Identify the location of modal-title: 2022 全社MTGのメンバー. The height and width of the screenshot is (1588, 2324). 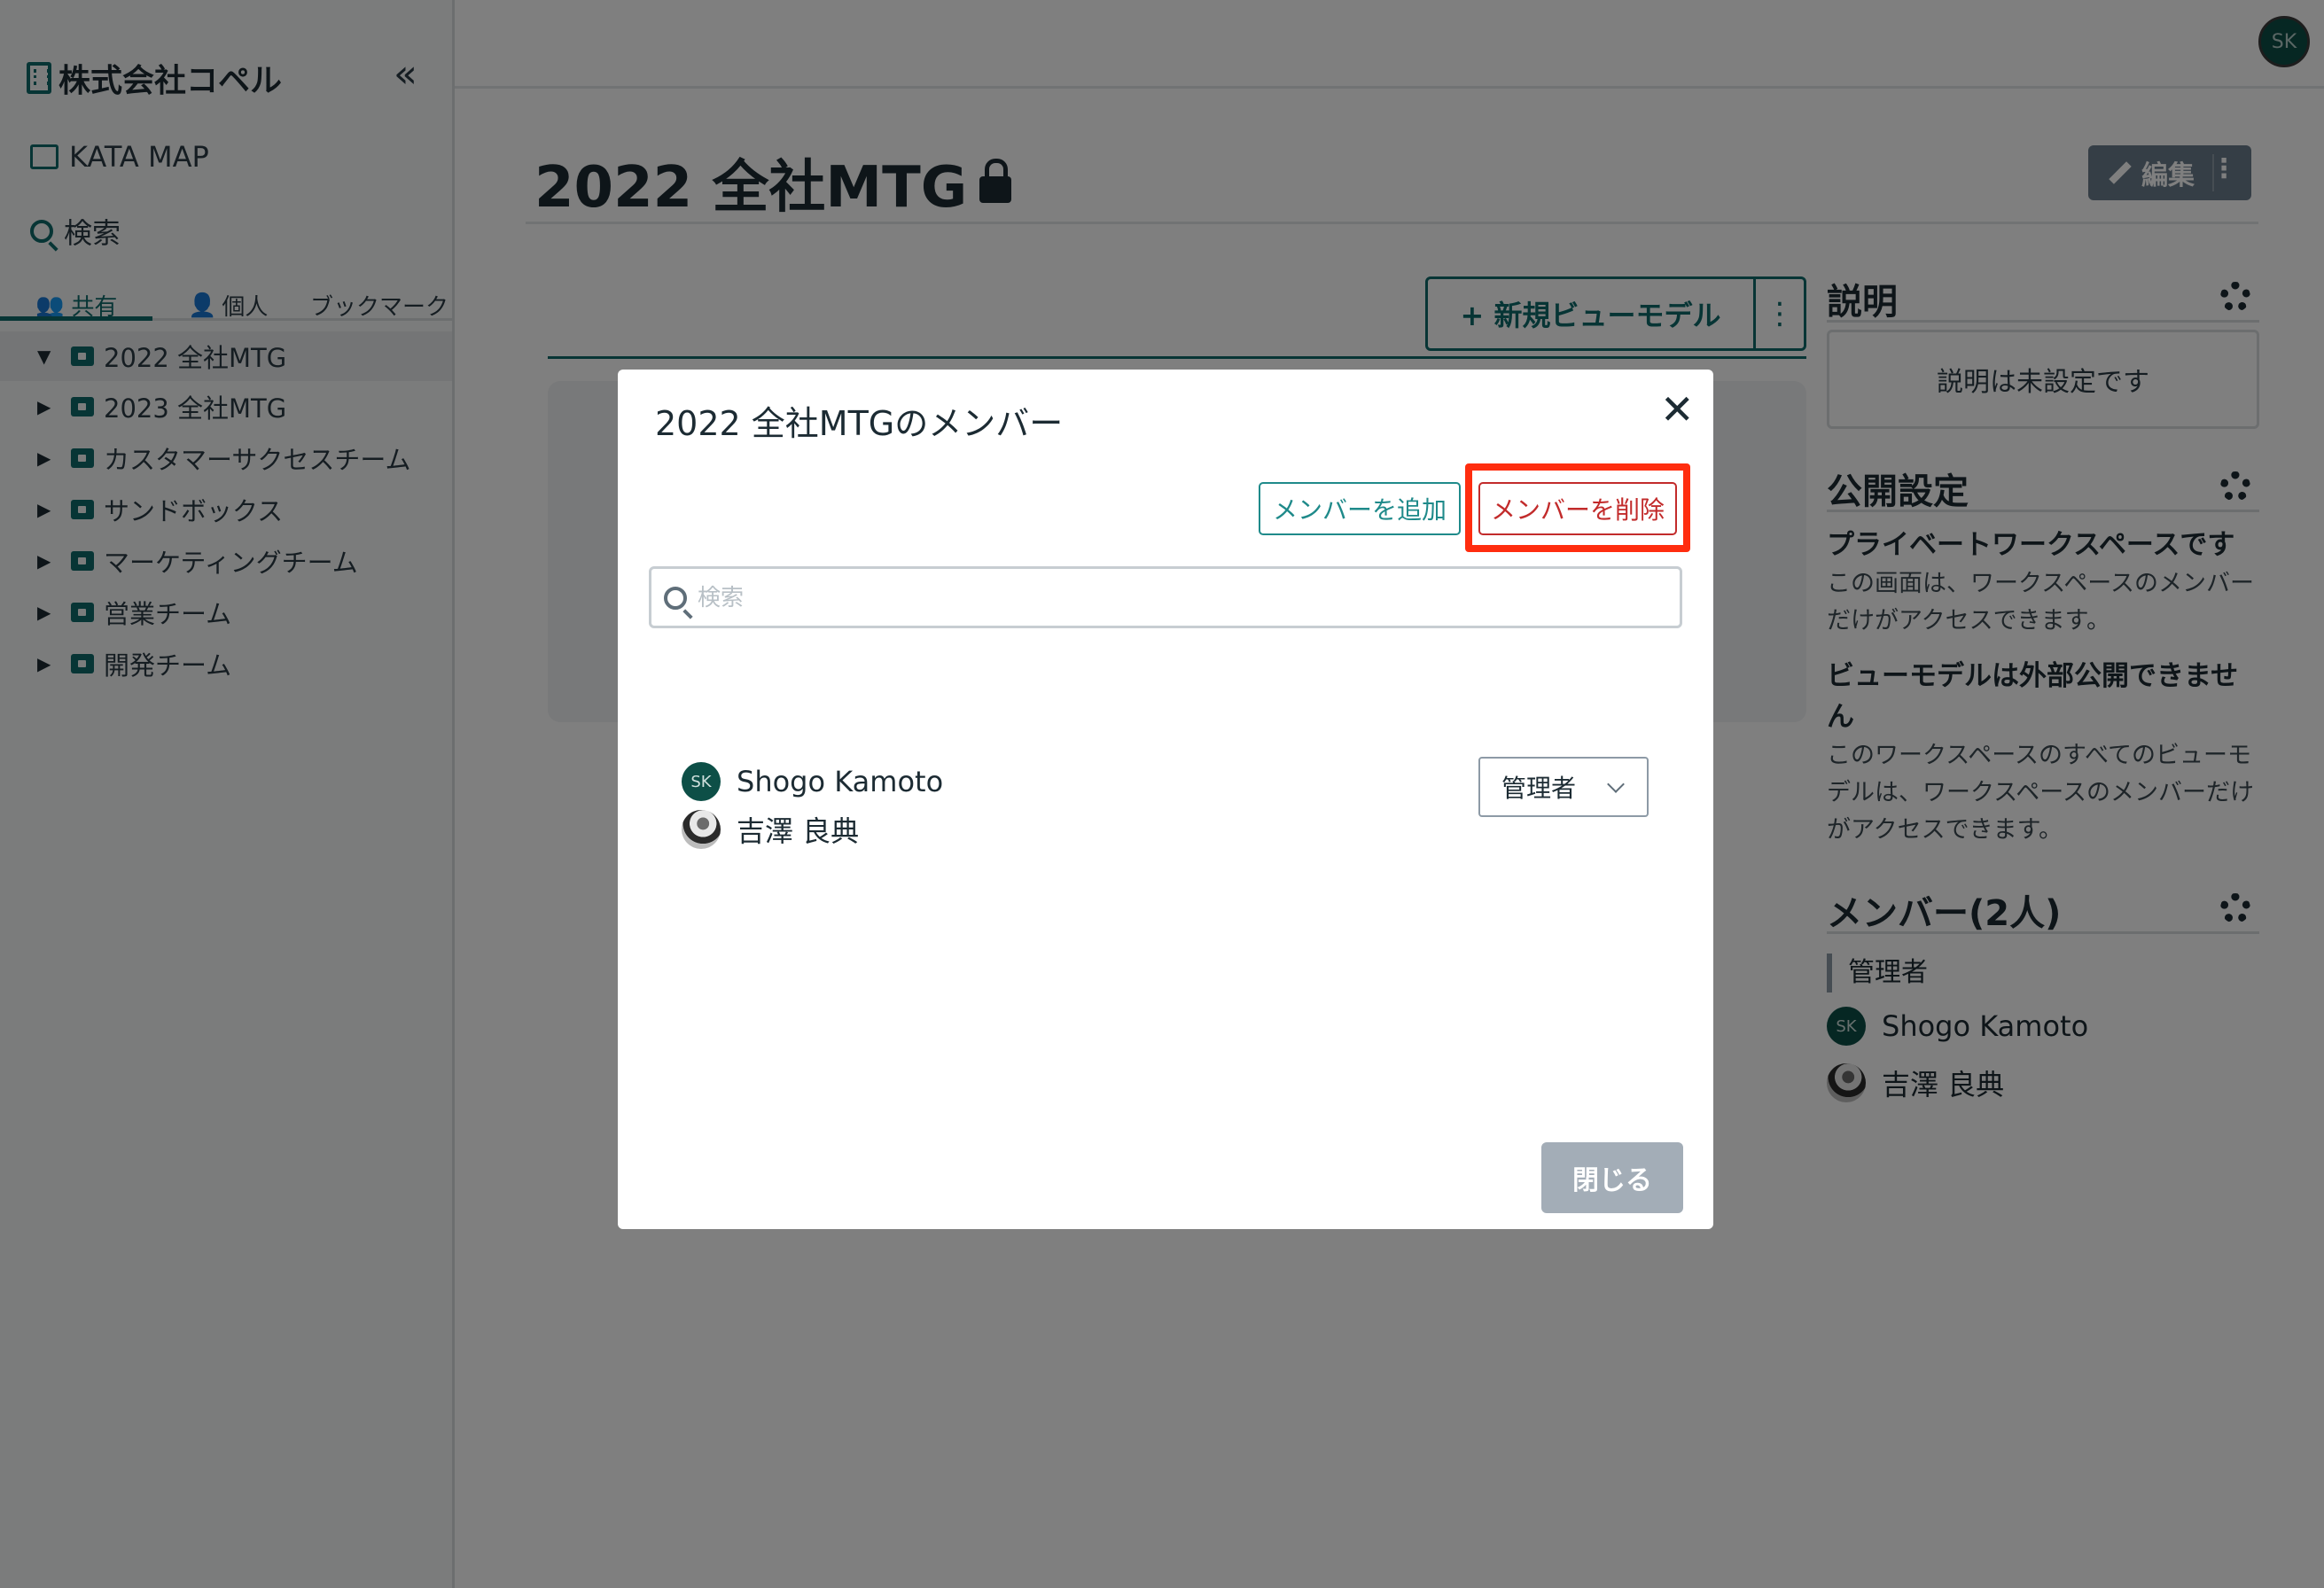
(860, 423).